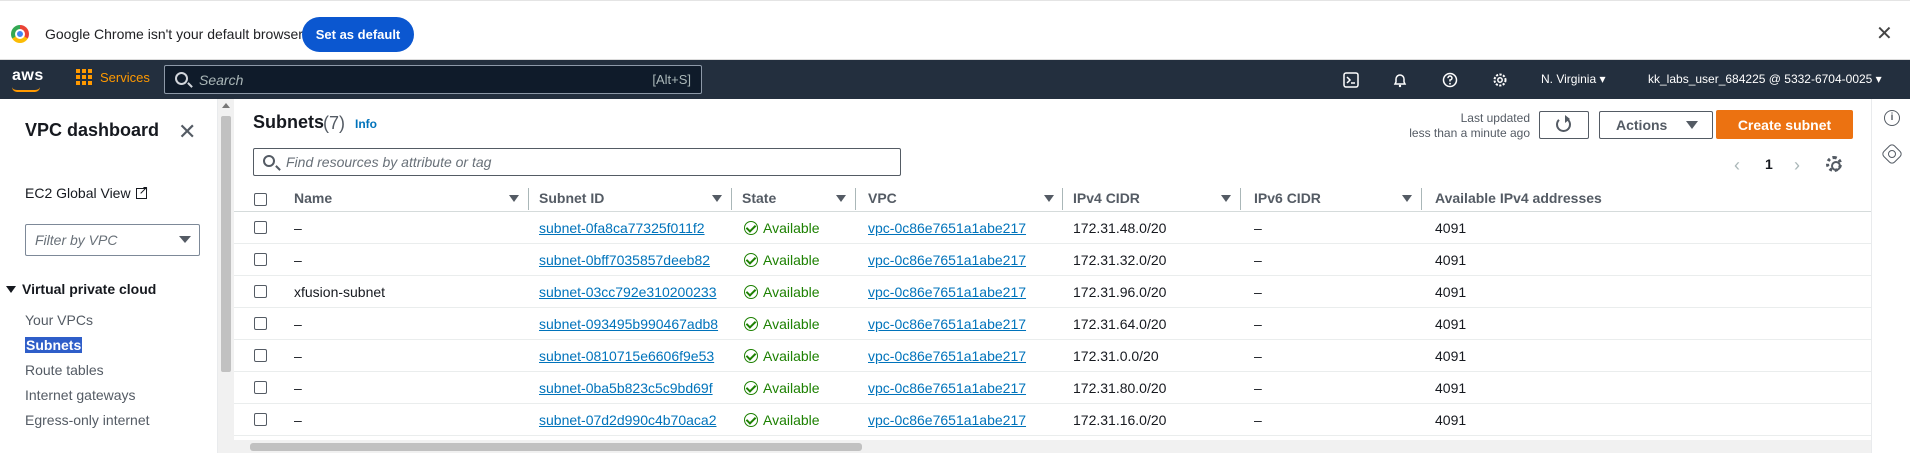  What do you see at coordinates (1834, 164) in the screenshot?
I see `table-preferences-gear-icon` at bounding box center [1834, 164].